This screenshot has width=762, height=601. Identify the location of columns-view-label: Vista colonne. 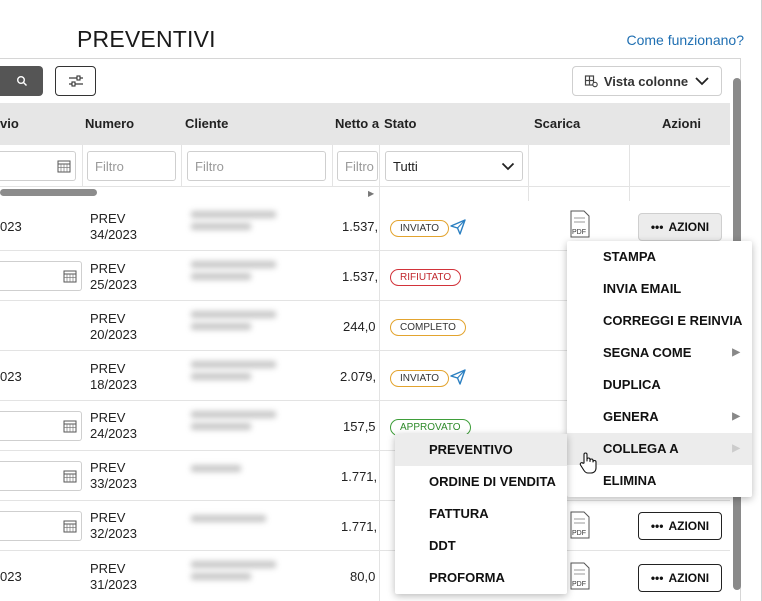
(646, 81).